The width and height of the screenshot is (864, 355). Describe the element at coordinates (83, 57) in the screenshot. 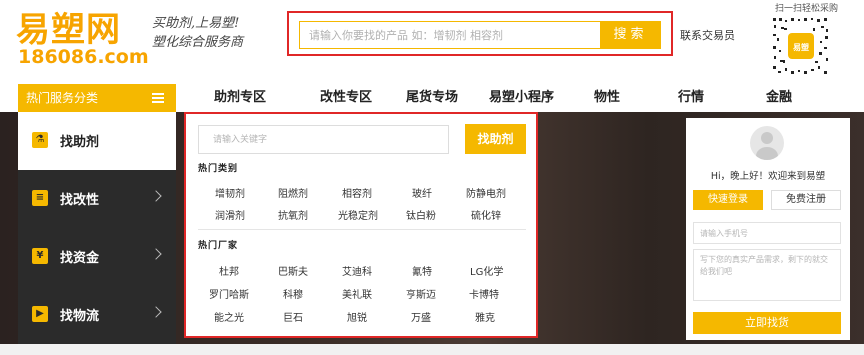

I see `logo-domain: 186086.com` at that location.